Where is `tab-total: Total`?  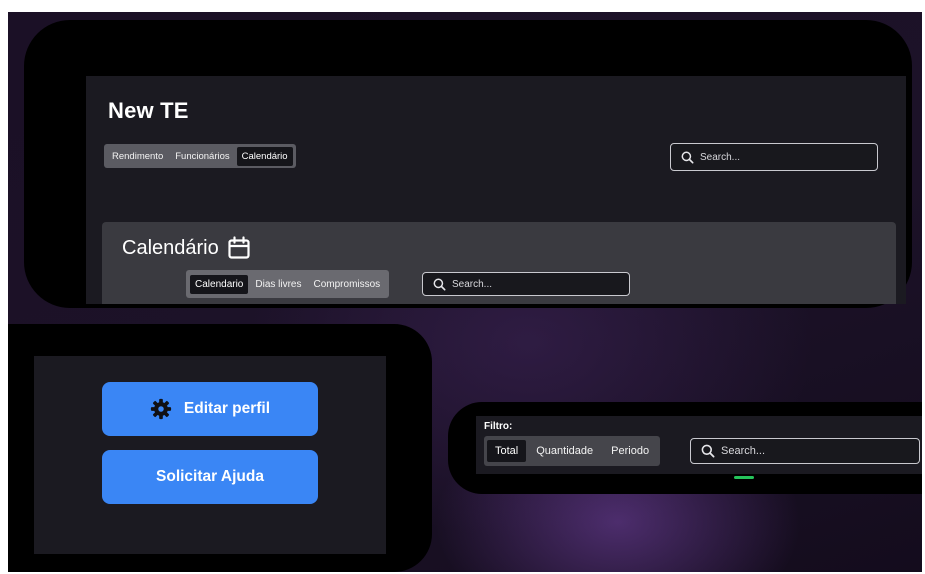 tab-total: Total is located at coordinates (507, 451).